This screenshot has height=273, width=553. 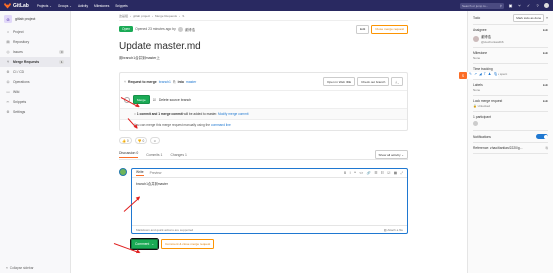 I want to click on download-button: ⤓ ⌄, so click(x=397, y=81).